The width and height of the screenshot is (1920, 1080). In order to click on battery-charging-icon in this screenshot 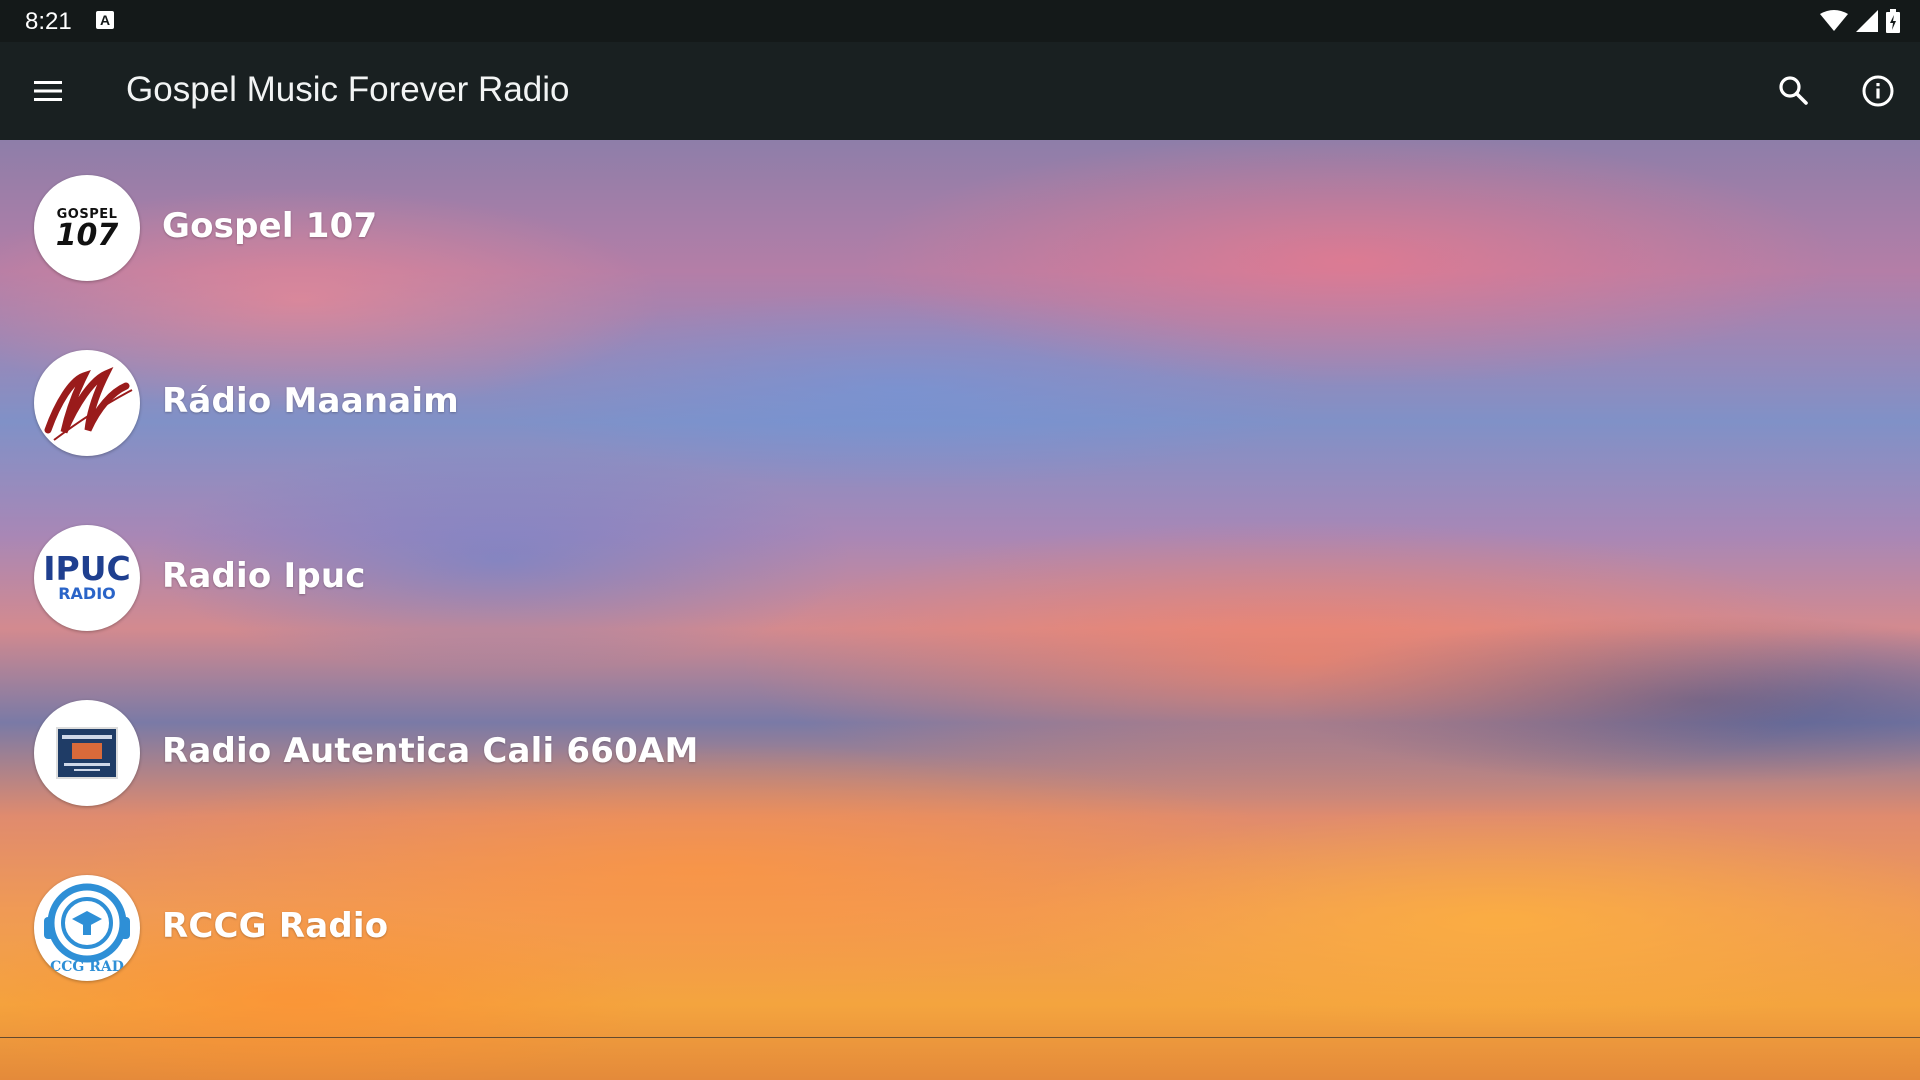, I will do `click(1893, 21)`.